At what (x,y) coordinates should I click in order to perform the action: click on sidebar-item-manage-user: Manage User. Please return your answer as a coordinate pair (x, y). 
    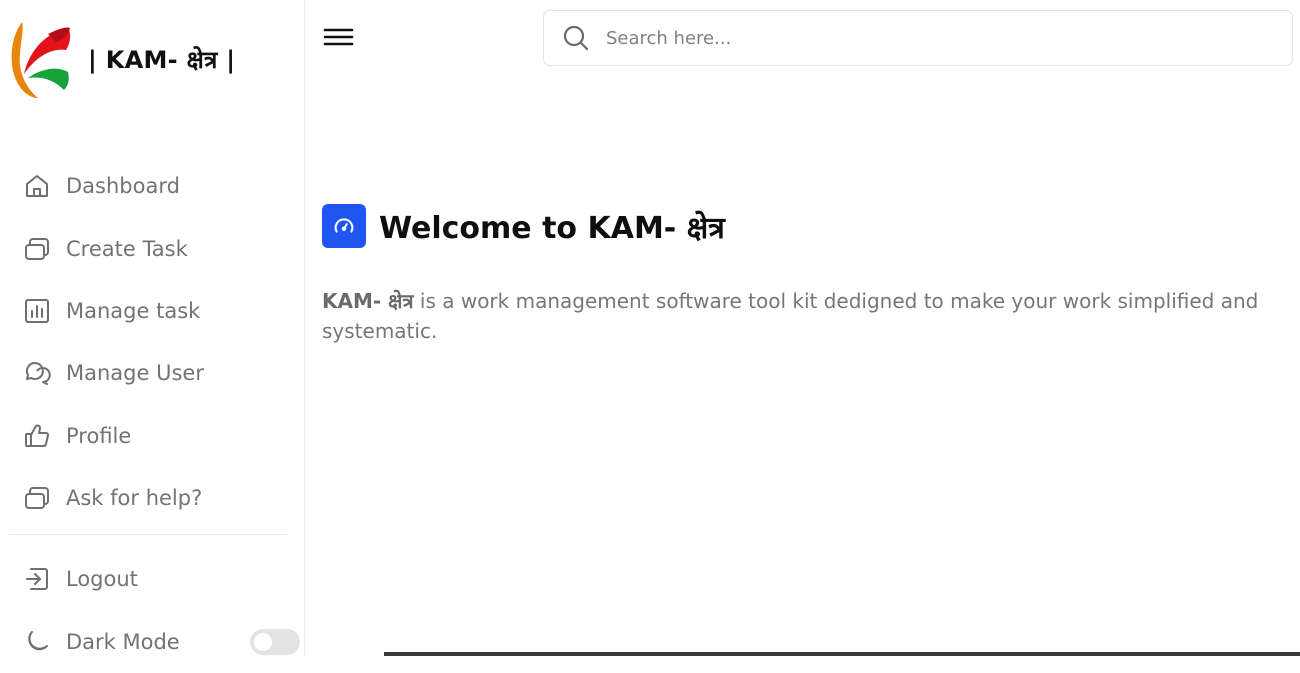
    Looking at the image, I should click on (157, 373).